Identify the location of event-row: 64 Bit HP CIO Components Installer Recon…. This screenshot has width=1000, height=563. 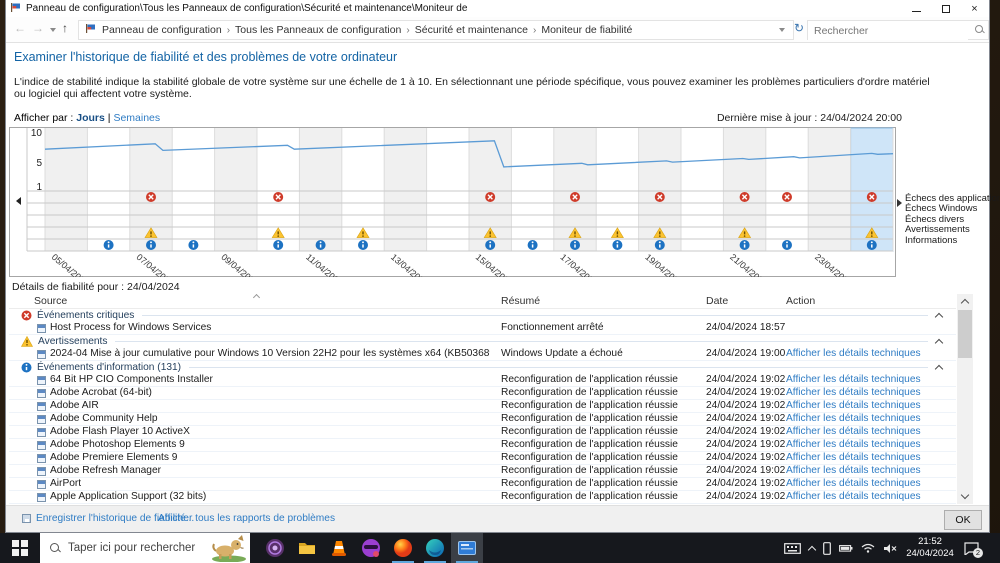
(482, 380).